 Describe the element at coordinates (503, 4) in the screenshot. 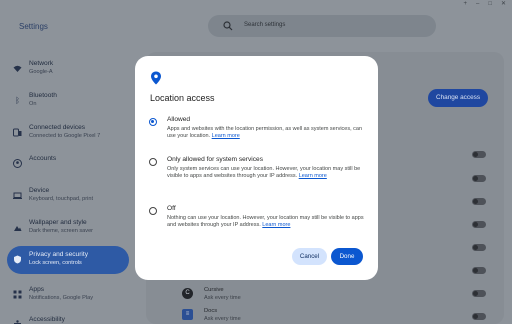

I see `close-icon: ✕` at that location.